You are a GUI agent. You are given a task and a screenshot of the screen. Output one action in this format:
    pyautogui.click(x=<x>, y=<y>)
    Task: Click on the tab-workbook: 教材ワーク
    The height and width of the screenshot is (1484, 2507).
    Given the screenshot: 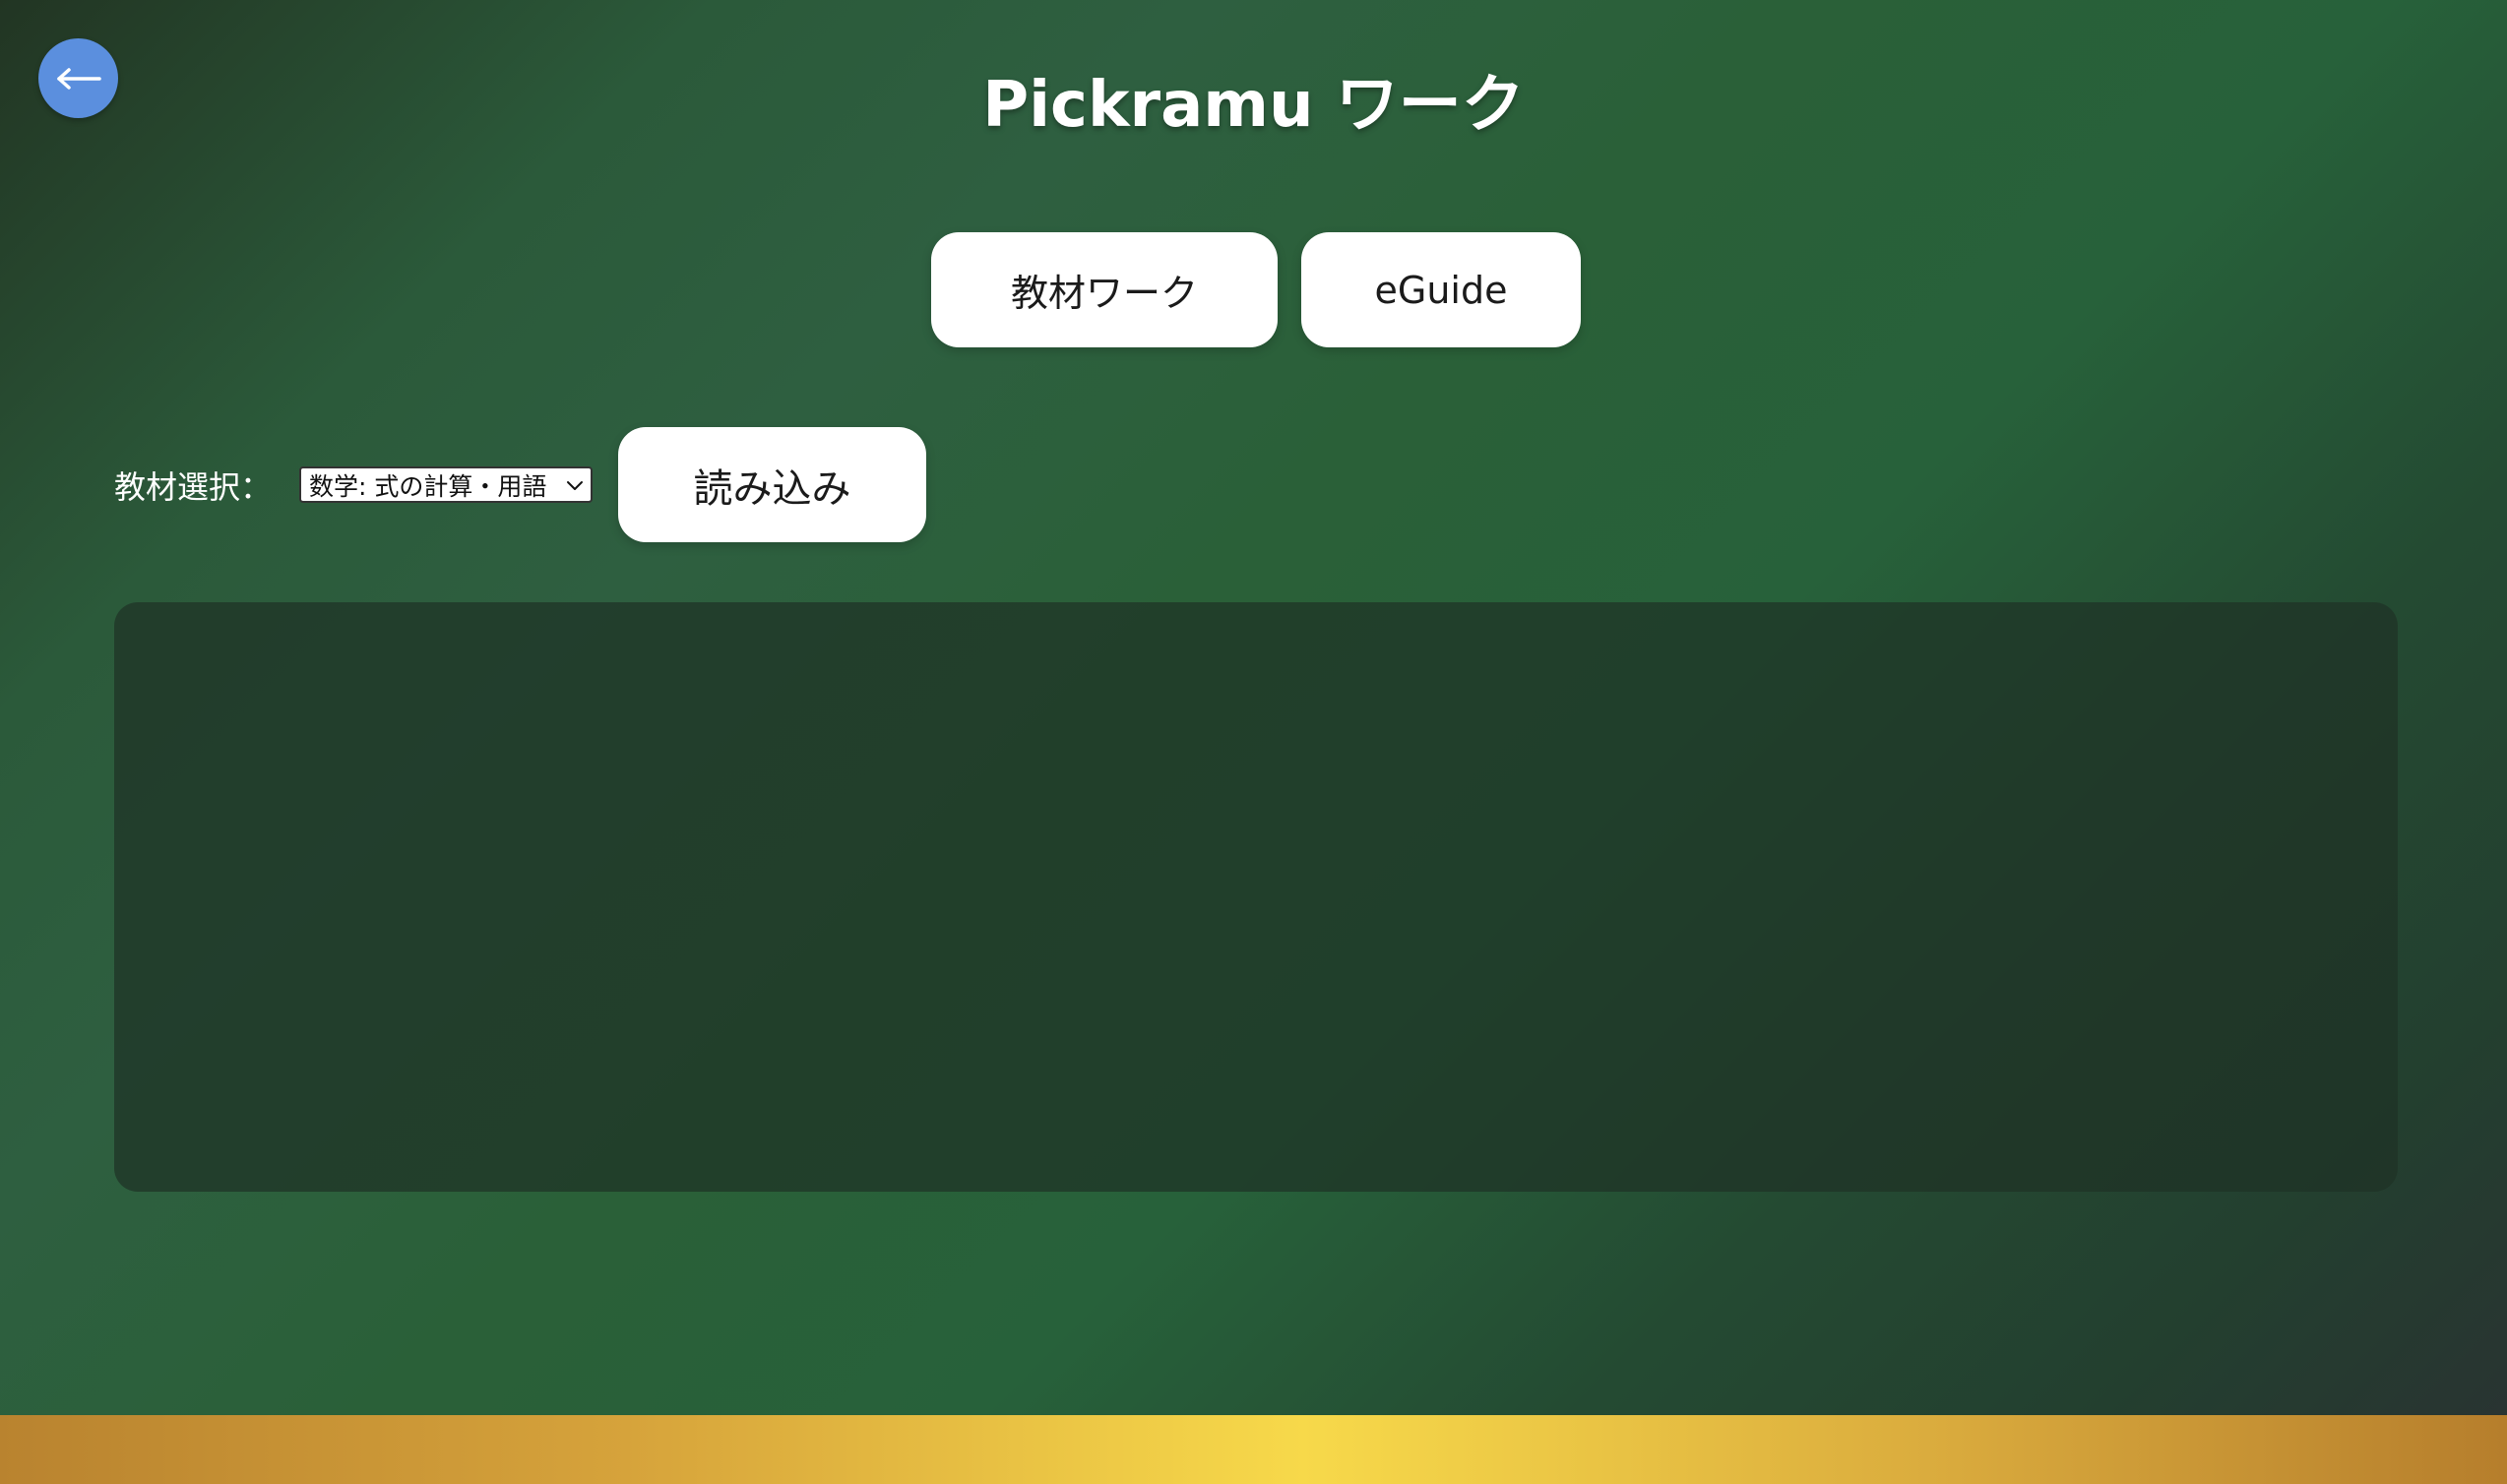 What is the action you would take?
    pyautogui.click(x=1104, y=289)
    